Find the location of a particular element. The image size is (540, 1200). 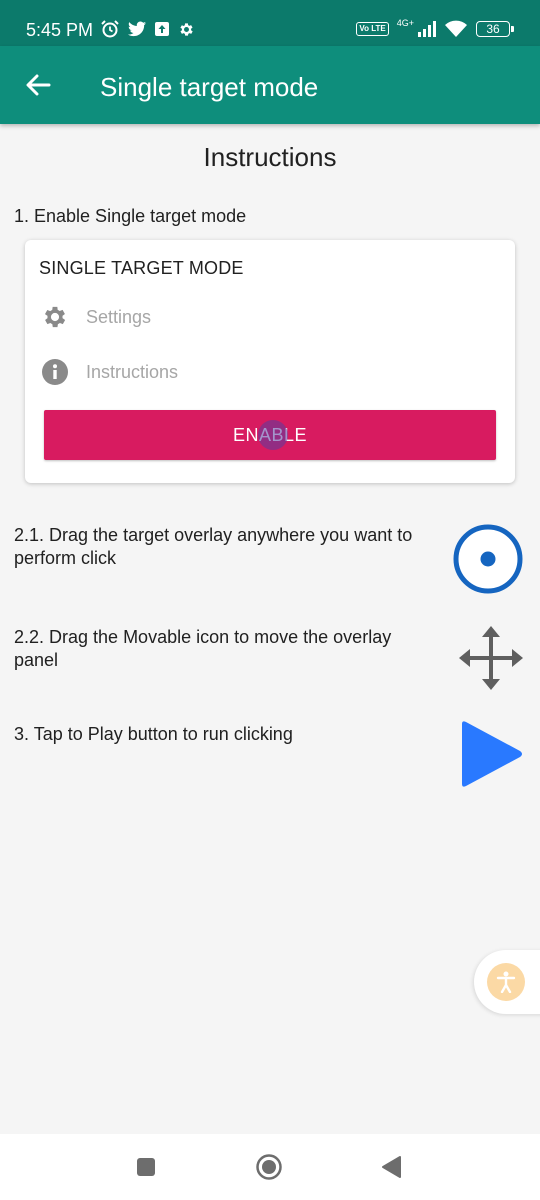

nav-back-button is located at coordinates (391, 1167).